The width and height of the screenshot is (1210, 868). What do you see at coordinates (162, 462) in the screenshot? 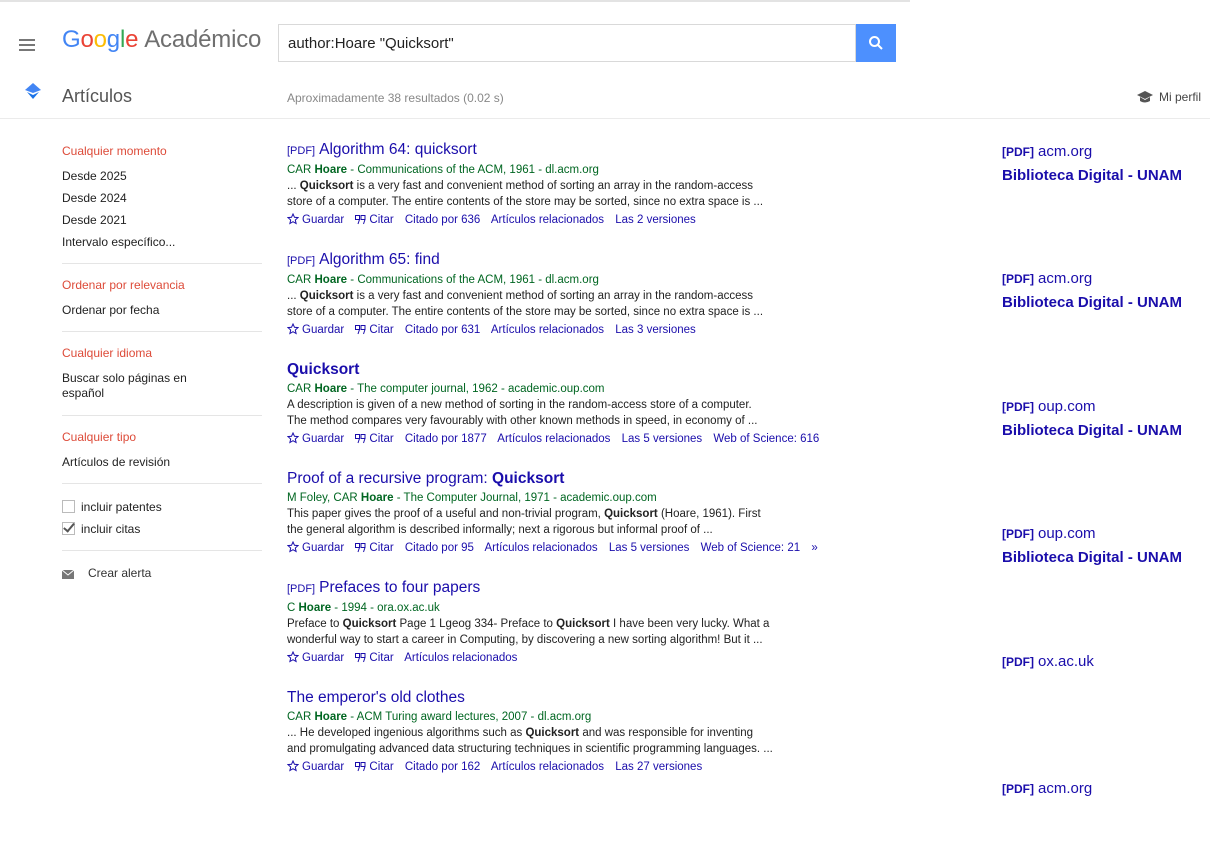
I see `type-review: Artículos de revisión` at bounding box center [162, 462].